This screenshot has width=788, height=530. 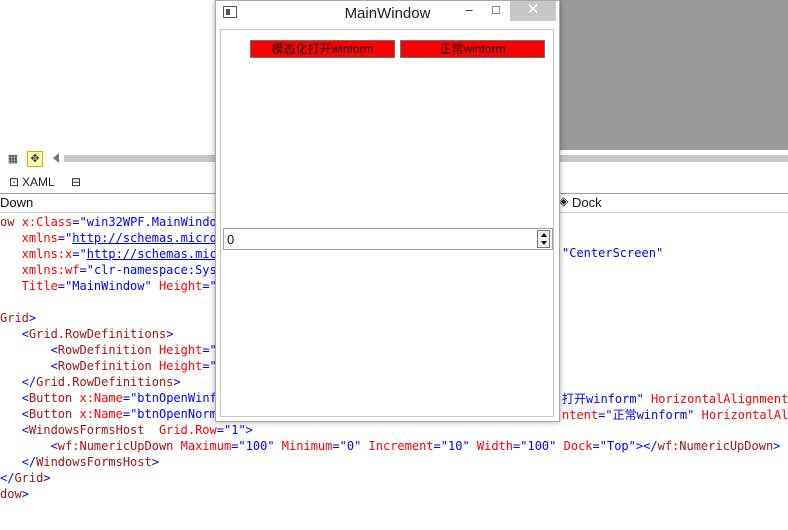 What do you see at coordinates (112, 286) in the screenshot?
I see `code-line: Title="MainWindow" Height="7` at bounding box center [112, 286].